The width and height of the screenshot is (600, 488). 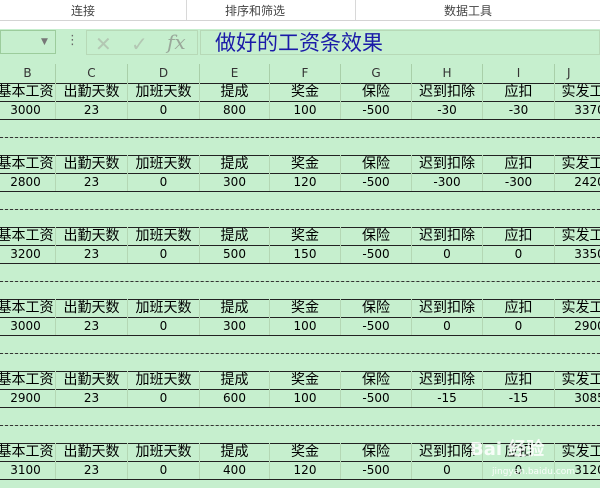 What do you see at coordinates (577, 254) in the screenshot?
I see `value-cell: 3350` at bounding box center [577, 254].